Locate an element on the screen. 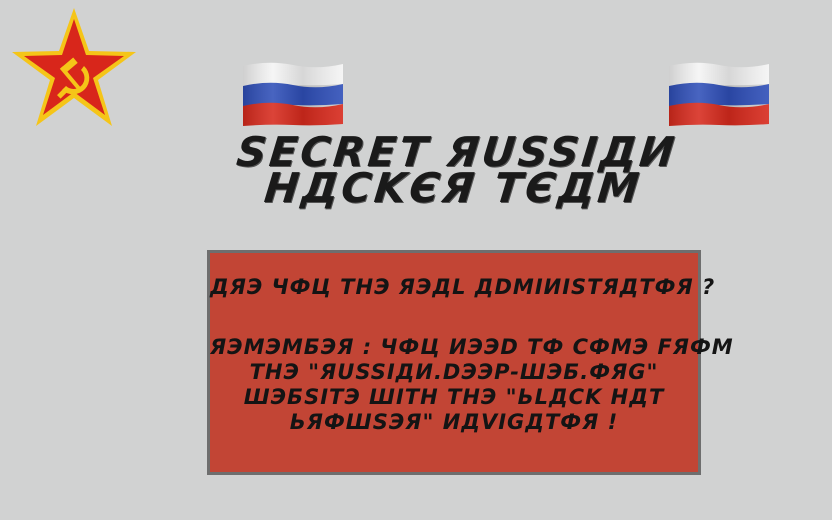  message-line: ШЭБSITЭ ШITH THЭ "ЬLДCK HДT is located at coordinates (454, 397).